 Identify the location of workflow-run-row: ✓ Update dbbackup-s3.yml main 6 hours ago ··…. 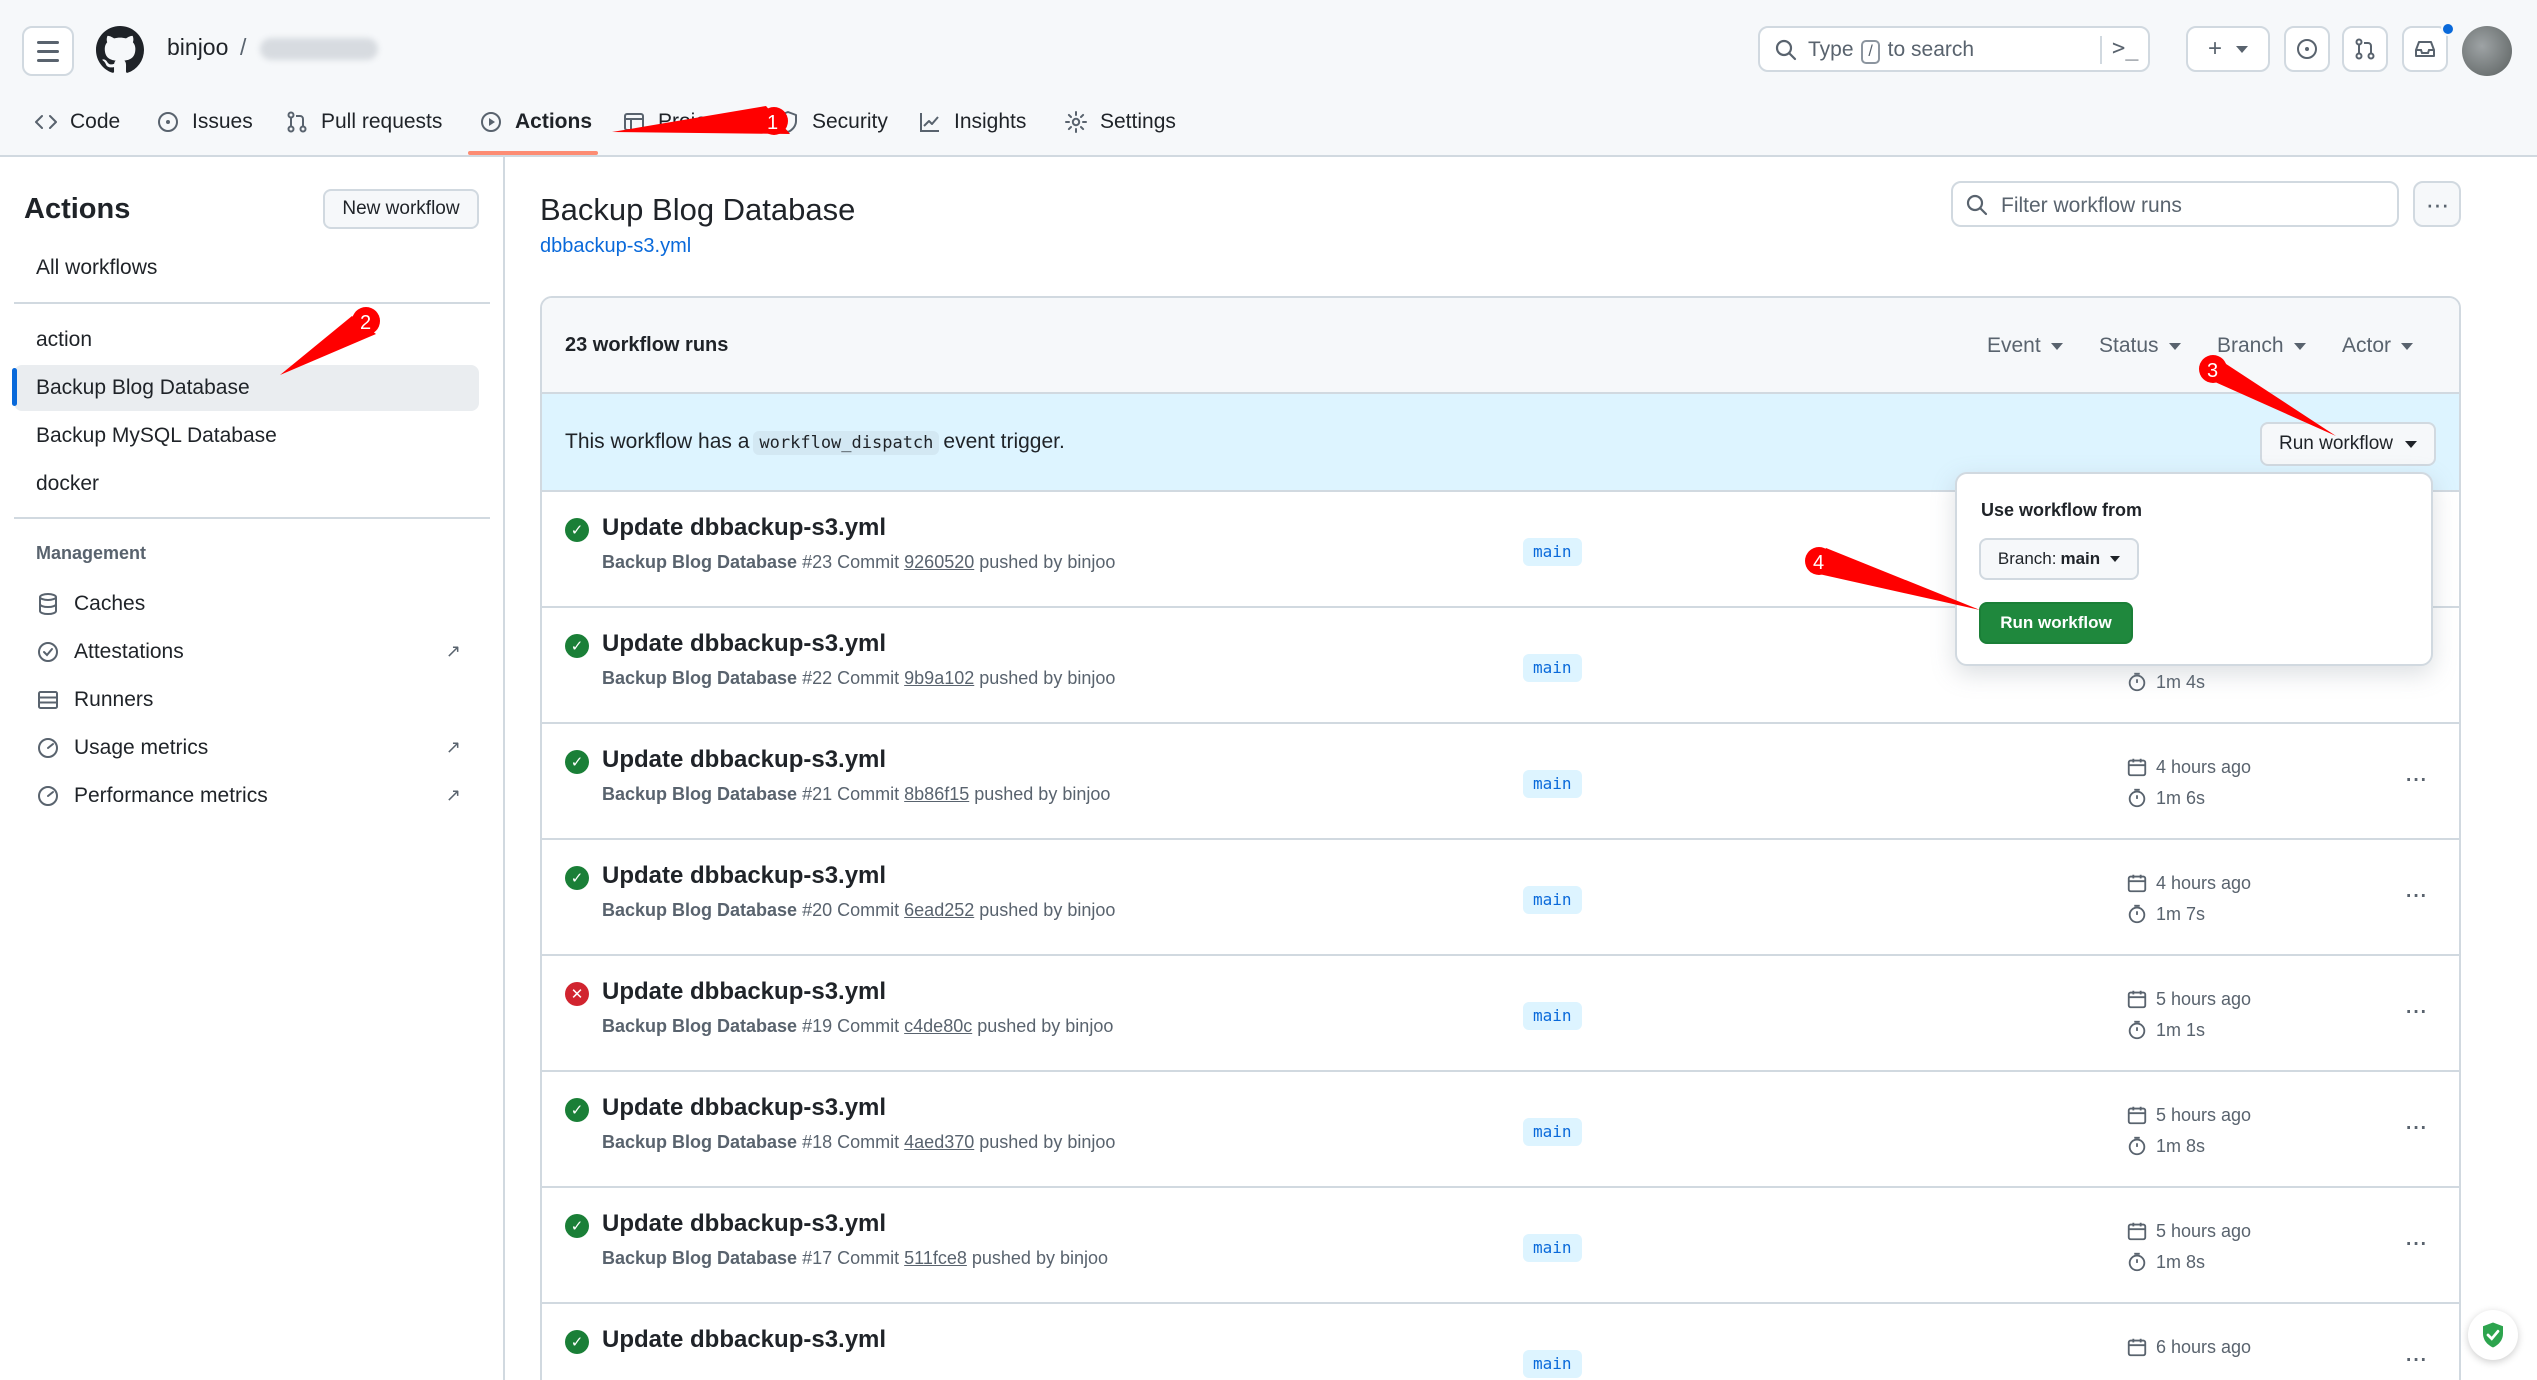
(1500, 1342).